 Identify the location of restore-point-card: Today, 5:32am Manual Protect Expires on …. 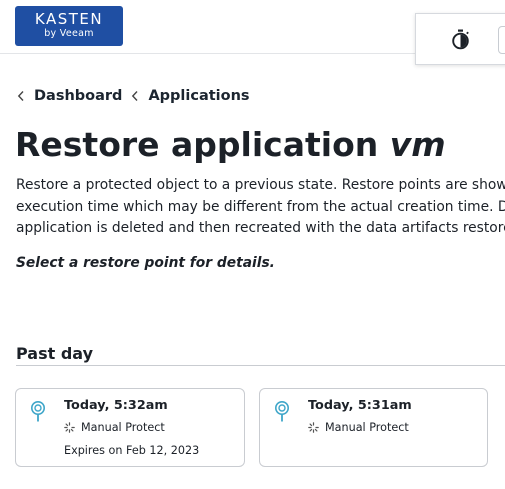
(130, 427).